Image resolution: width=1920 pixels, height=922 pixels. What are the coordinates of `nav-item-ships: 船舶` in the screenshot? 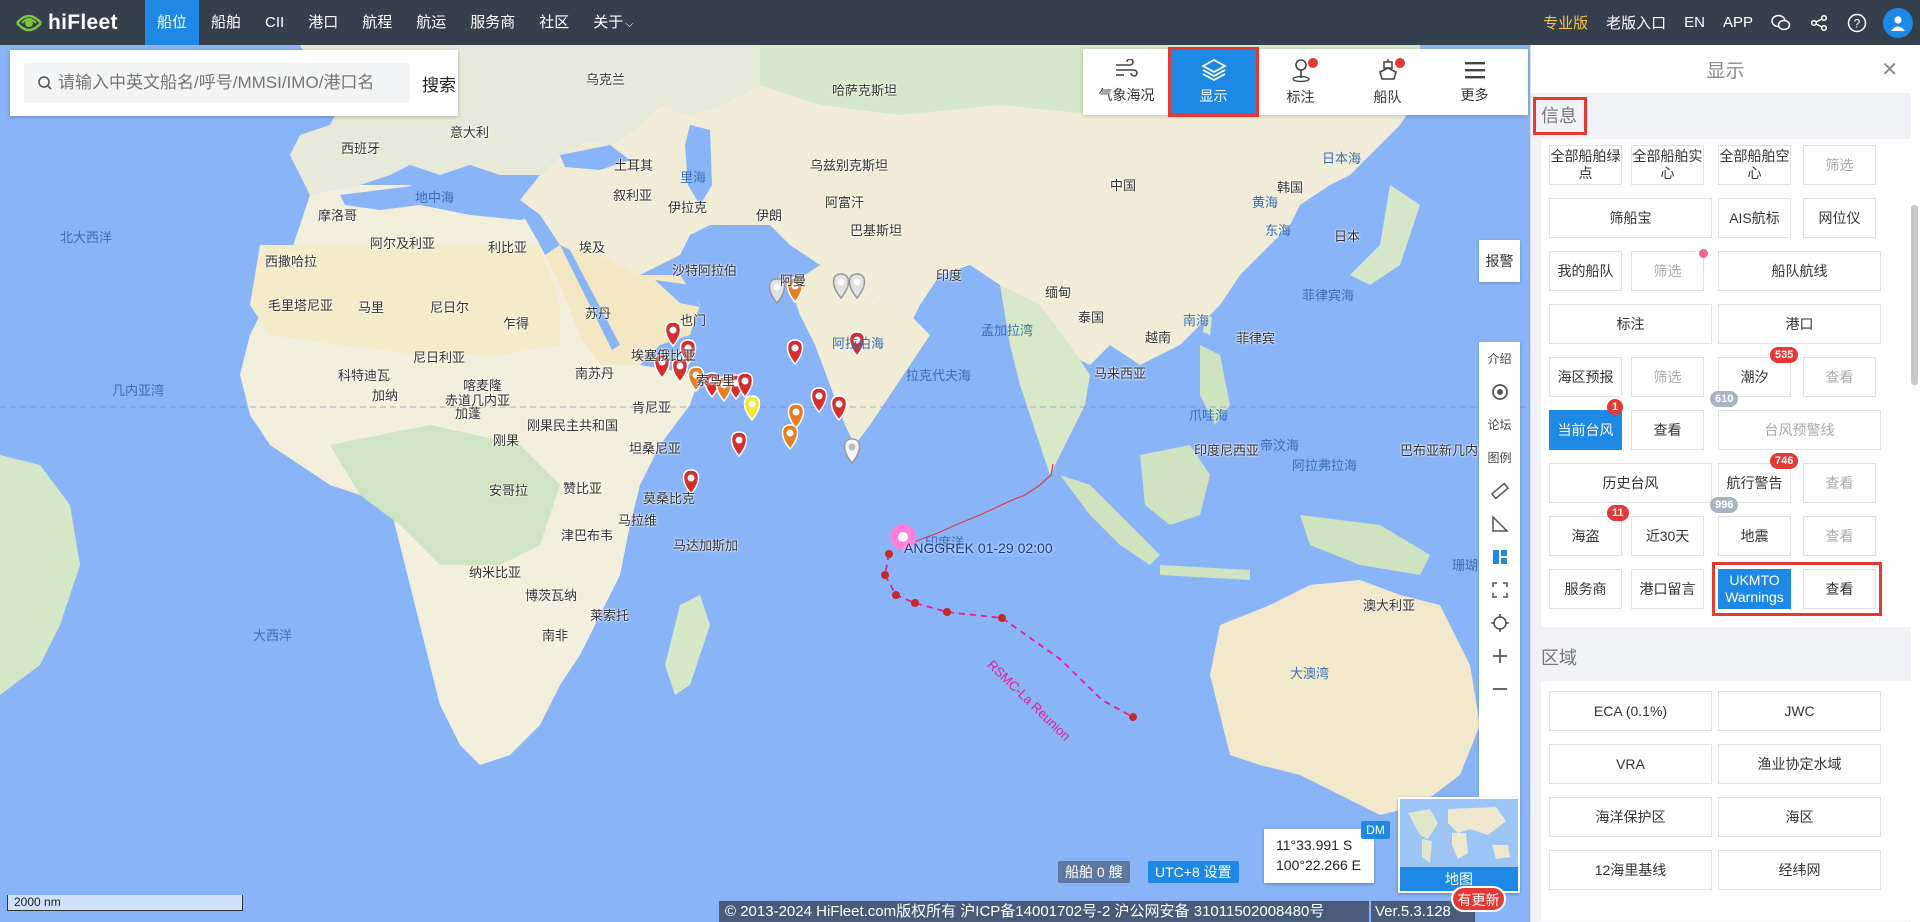 It's located at (226, 22).